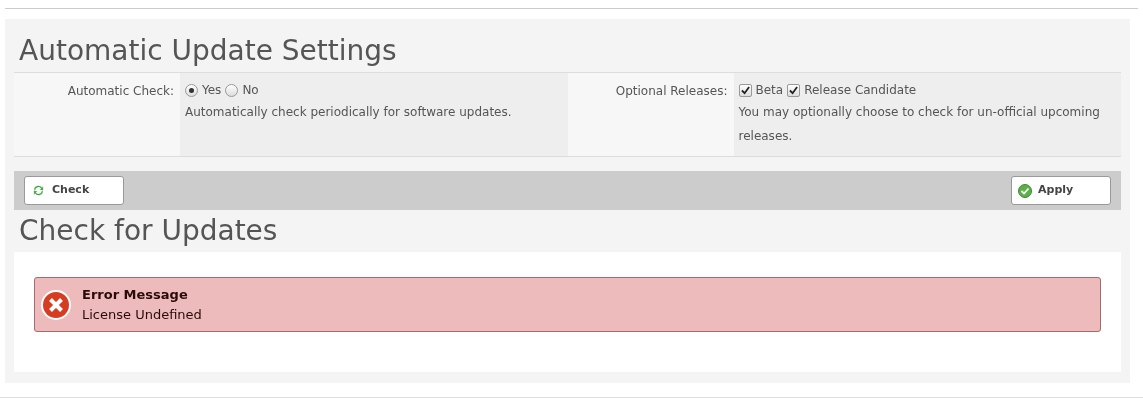 This screenshot has height=402, width=1143. I want to click on section-title: Automatic Update Settings, so click(208, 51).